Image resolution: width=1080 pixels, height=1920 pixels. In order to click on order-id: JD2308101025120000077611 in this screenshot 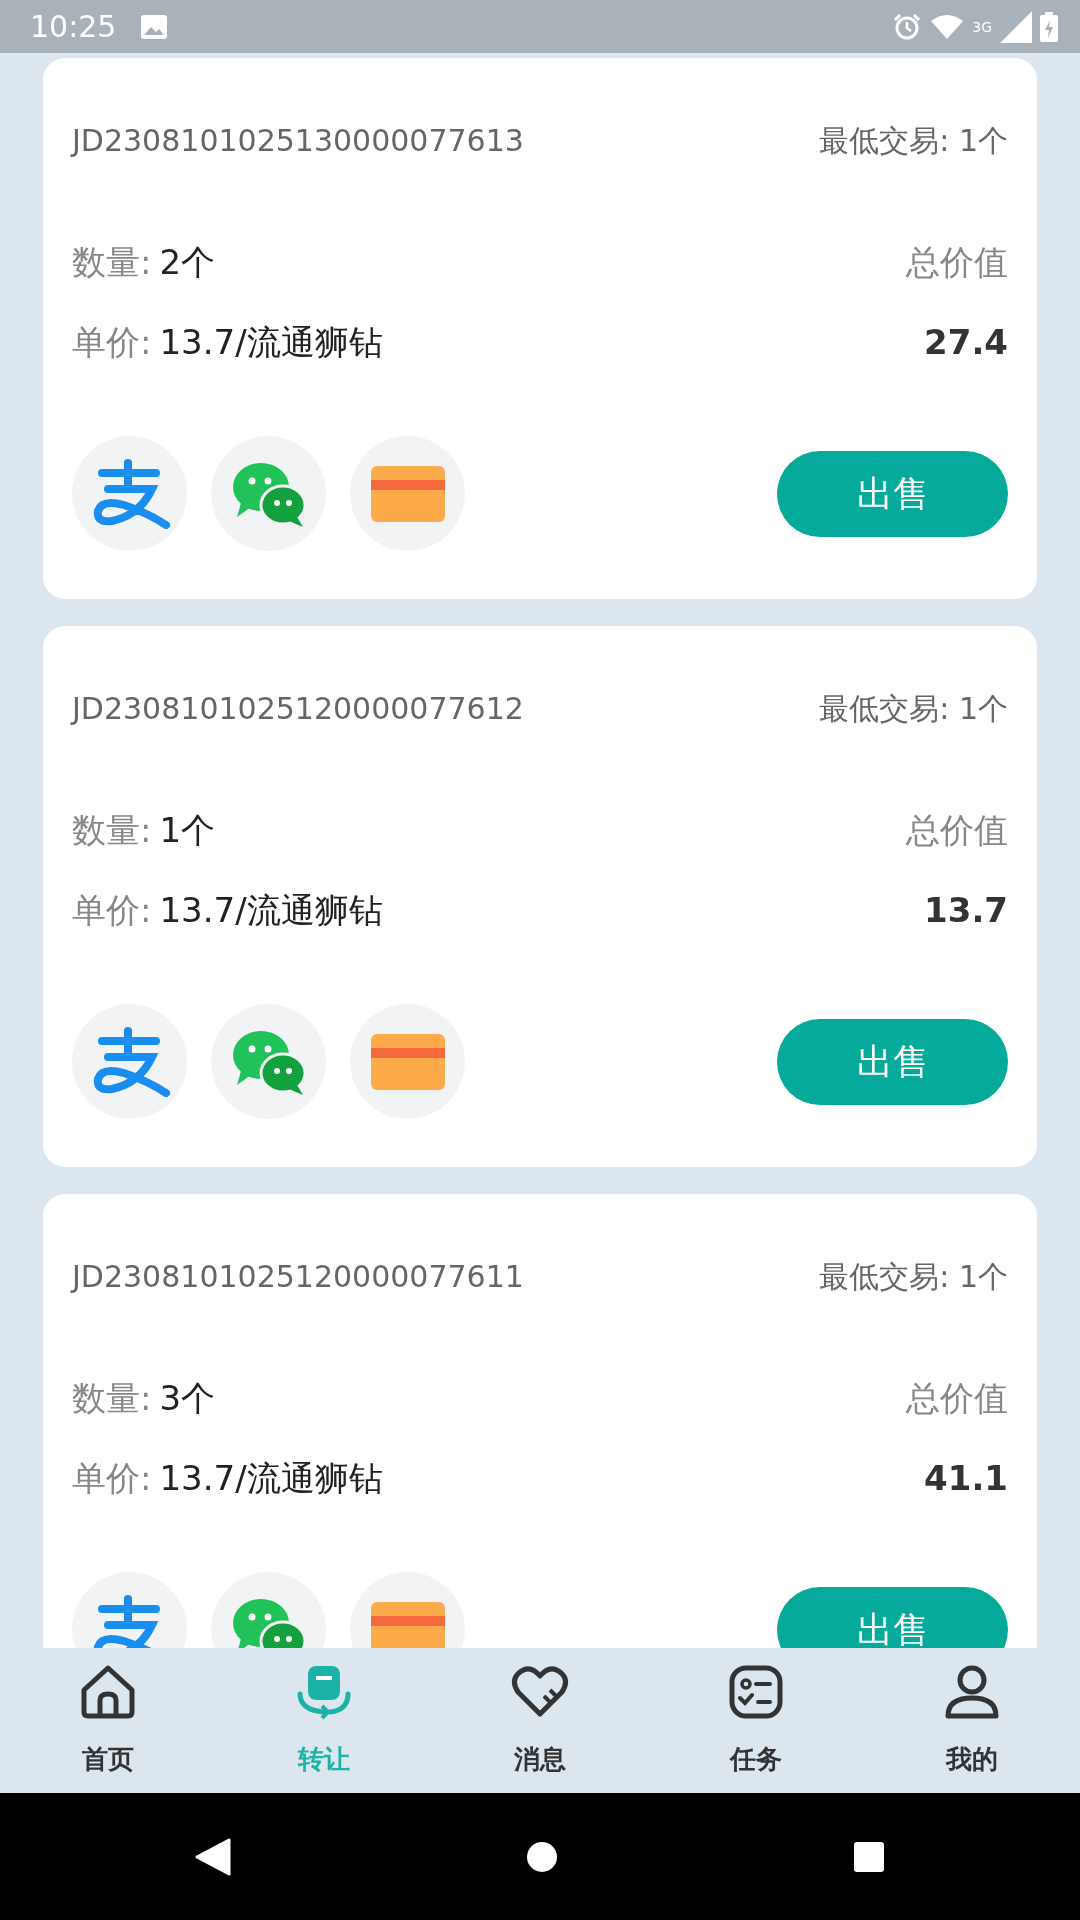, I will do `click(298, 1276)`.